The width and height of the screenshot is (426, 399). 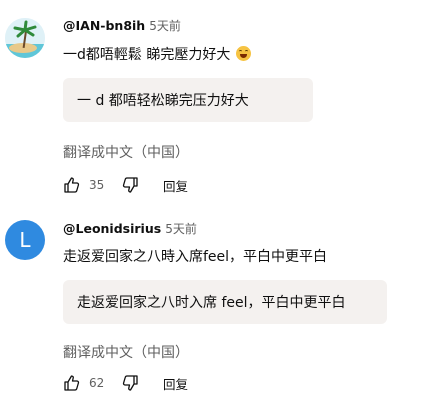 I want to click on avatar-letter: L, so click(x=25, y=240).